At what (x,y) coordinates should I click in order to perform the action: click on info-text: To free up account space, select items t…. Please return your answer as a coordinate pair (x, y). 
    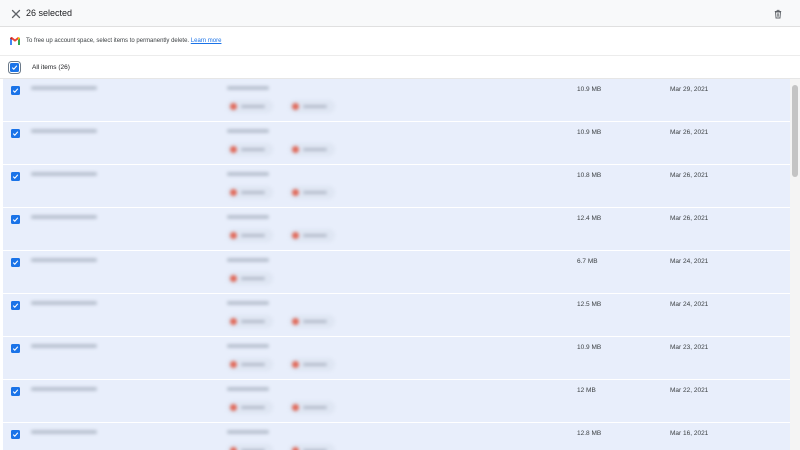
    Looking at the image, I should click on (108, 41).